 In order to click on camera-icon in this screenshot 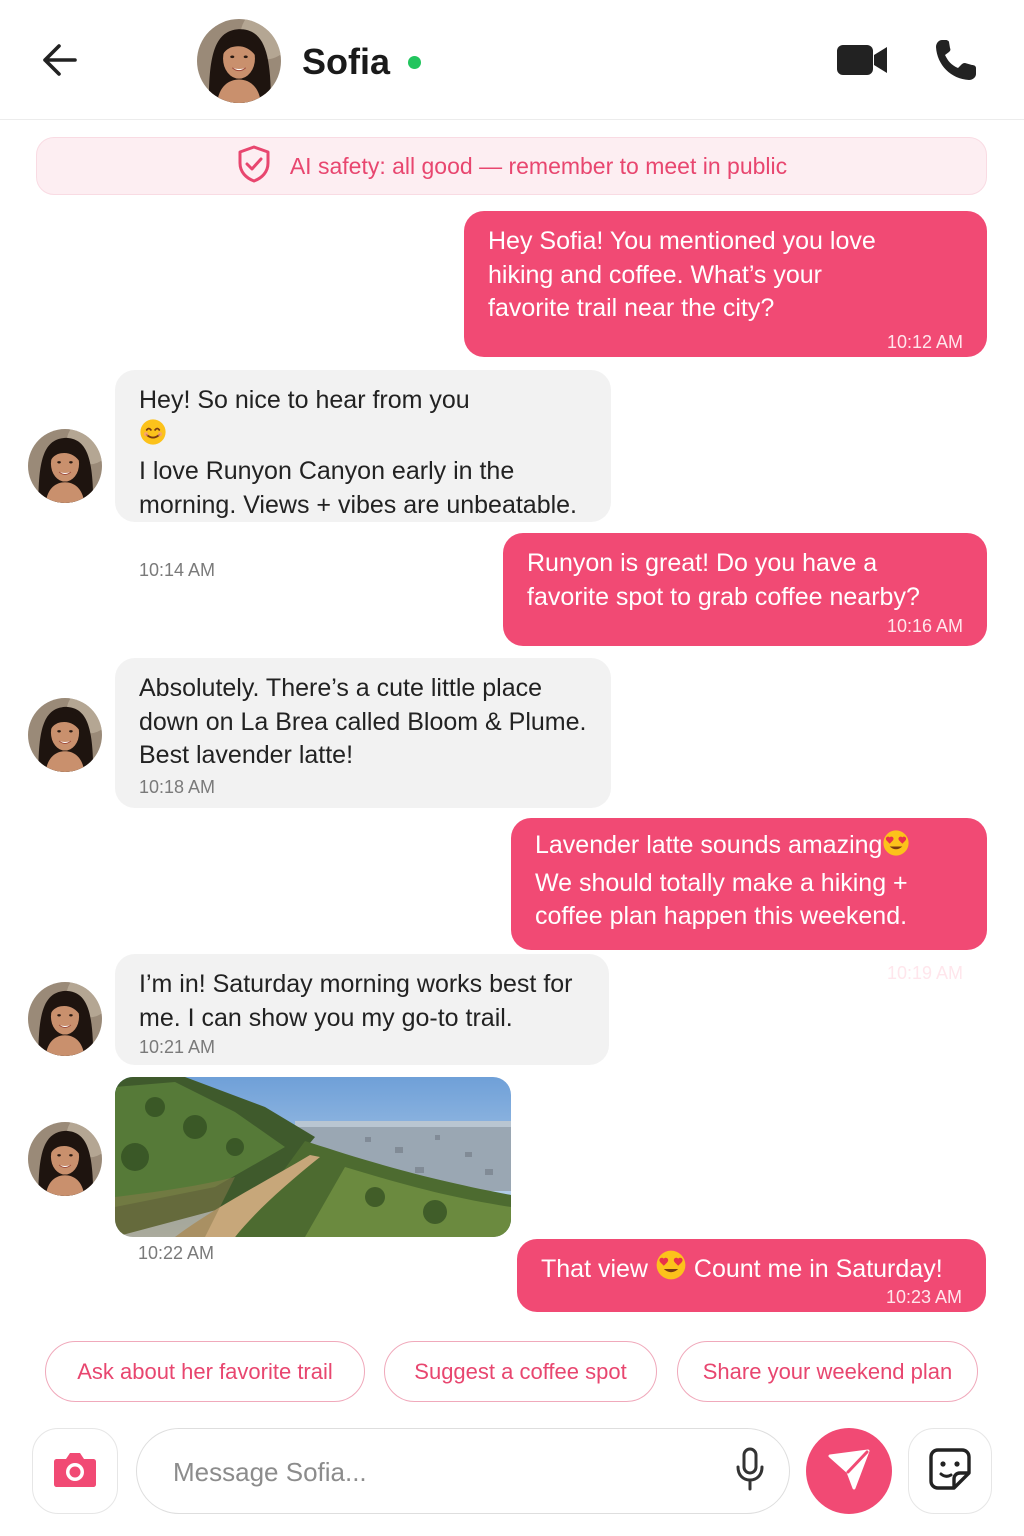, I will do `click(75, 1471)`.